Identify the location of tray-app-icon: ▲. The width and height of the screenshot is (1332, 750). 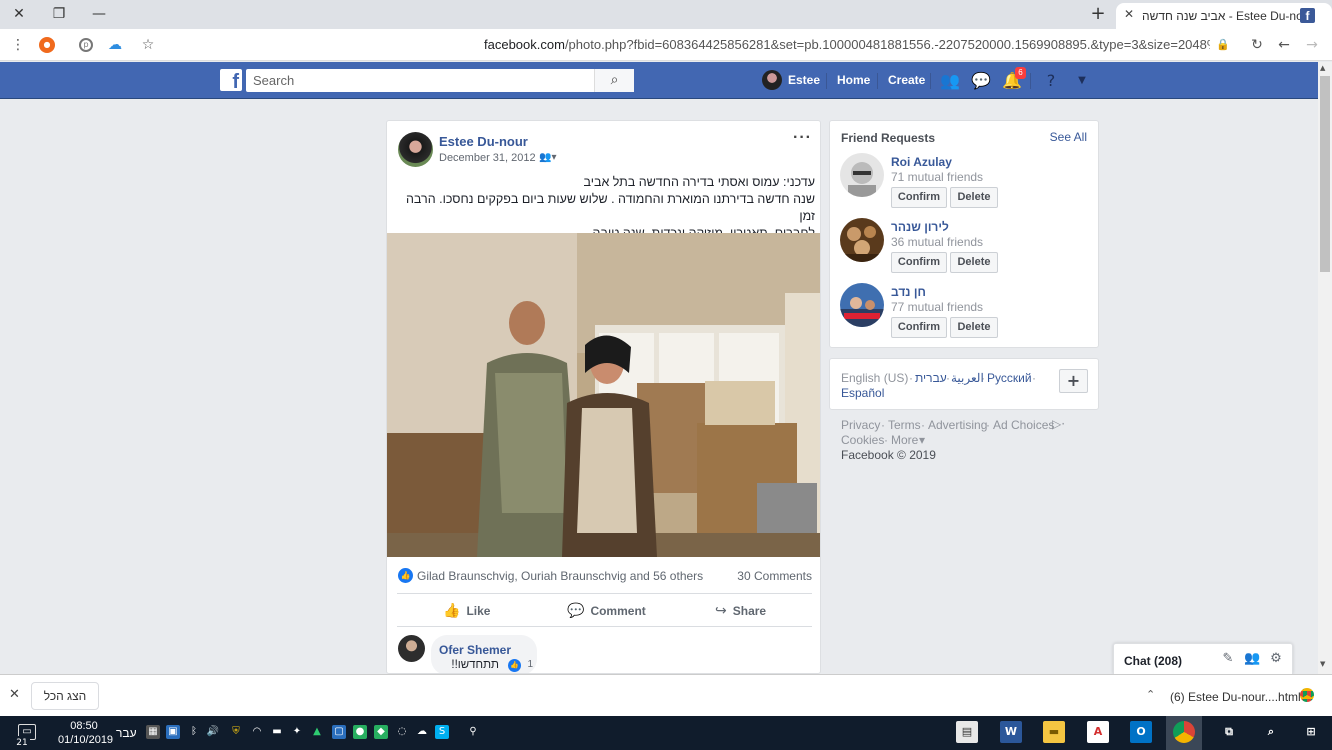
(317, 732).